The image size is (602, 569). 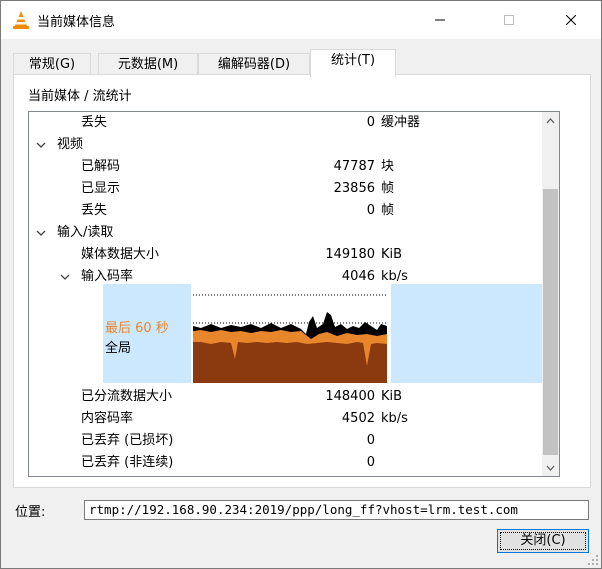 I want to click on tab-codec: 编解码器(D), so click(x=254, y=64).